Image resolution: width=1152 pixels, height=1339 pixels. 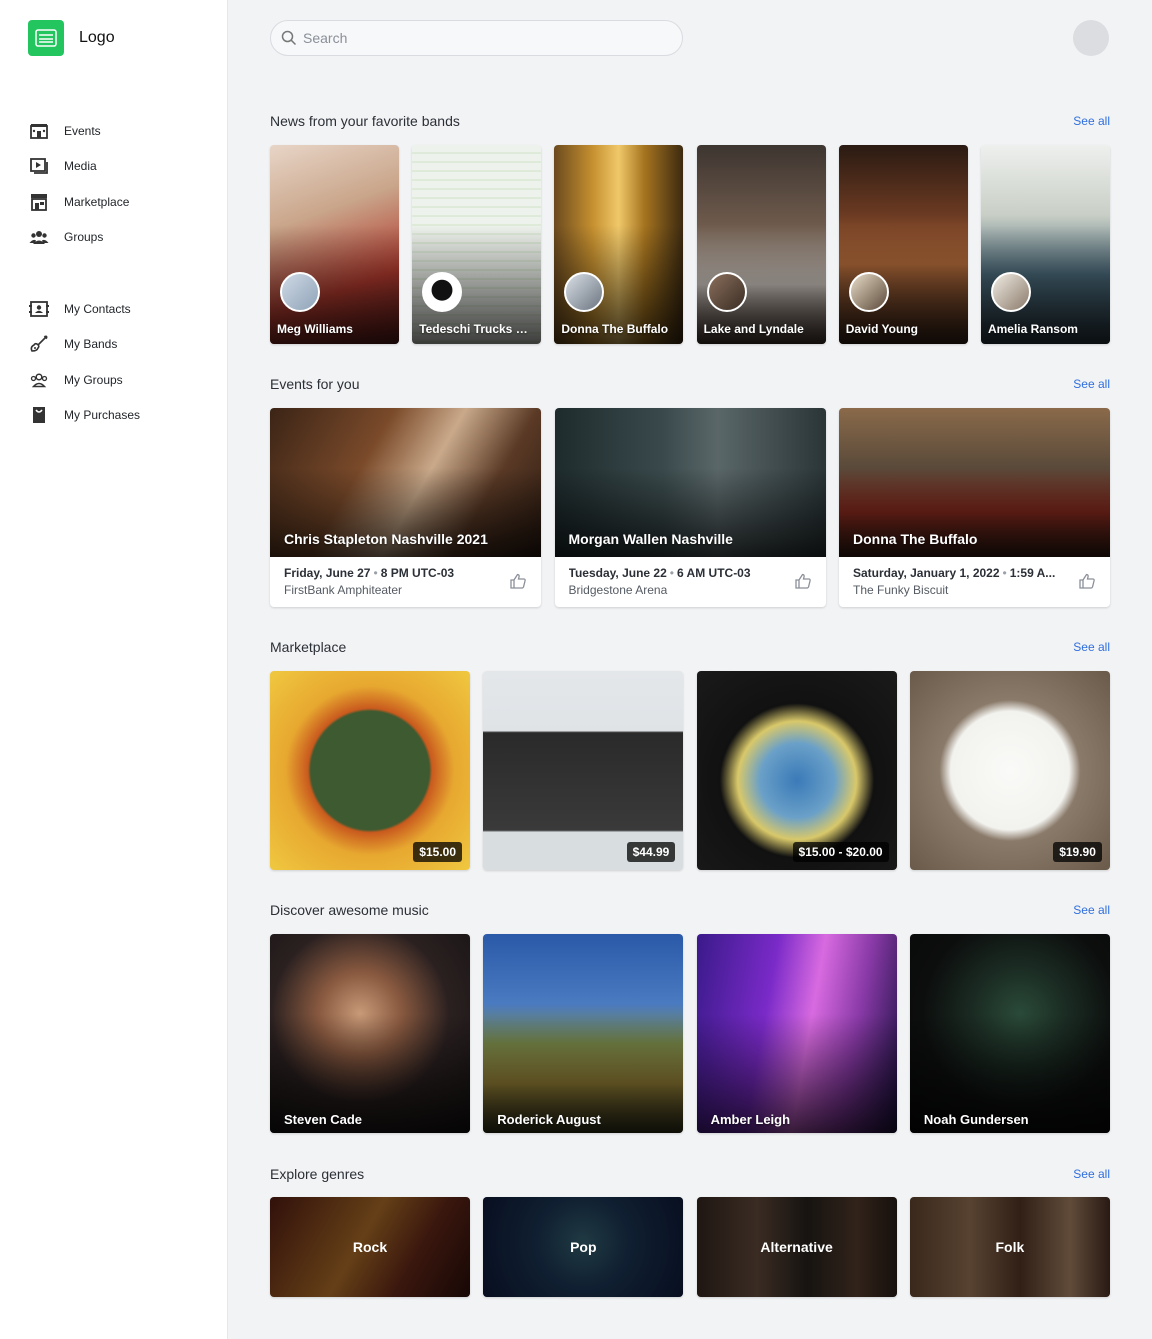 What do you see at coordinates (796, 770) in the screenshot?
I see `product-card: $15.00 - $20.00` at bounding box center [796, 770].